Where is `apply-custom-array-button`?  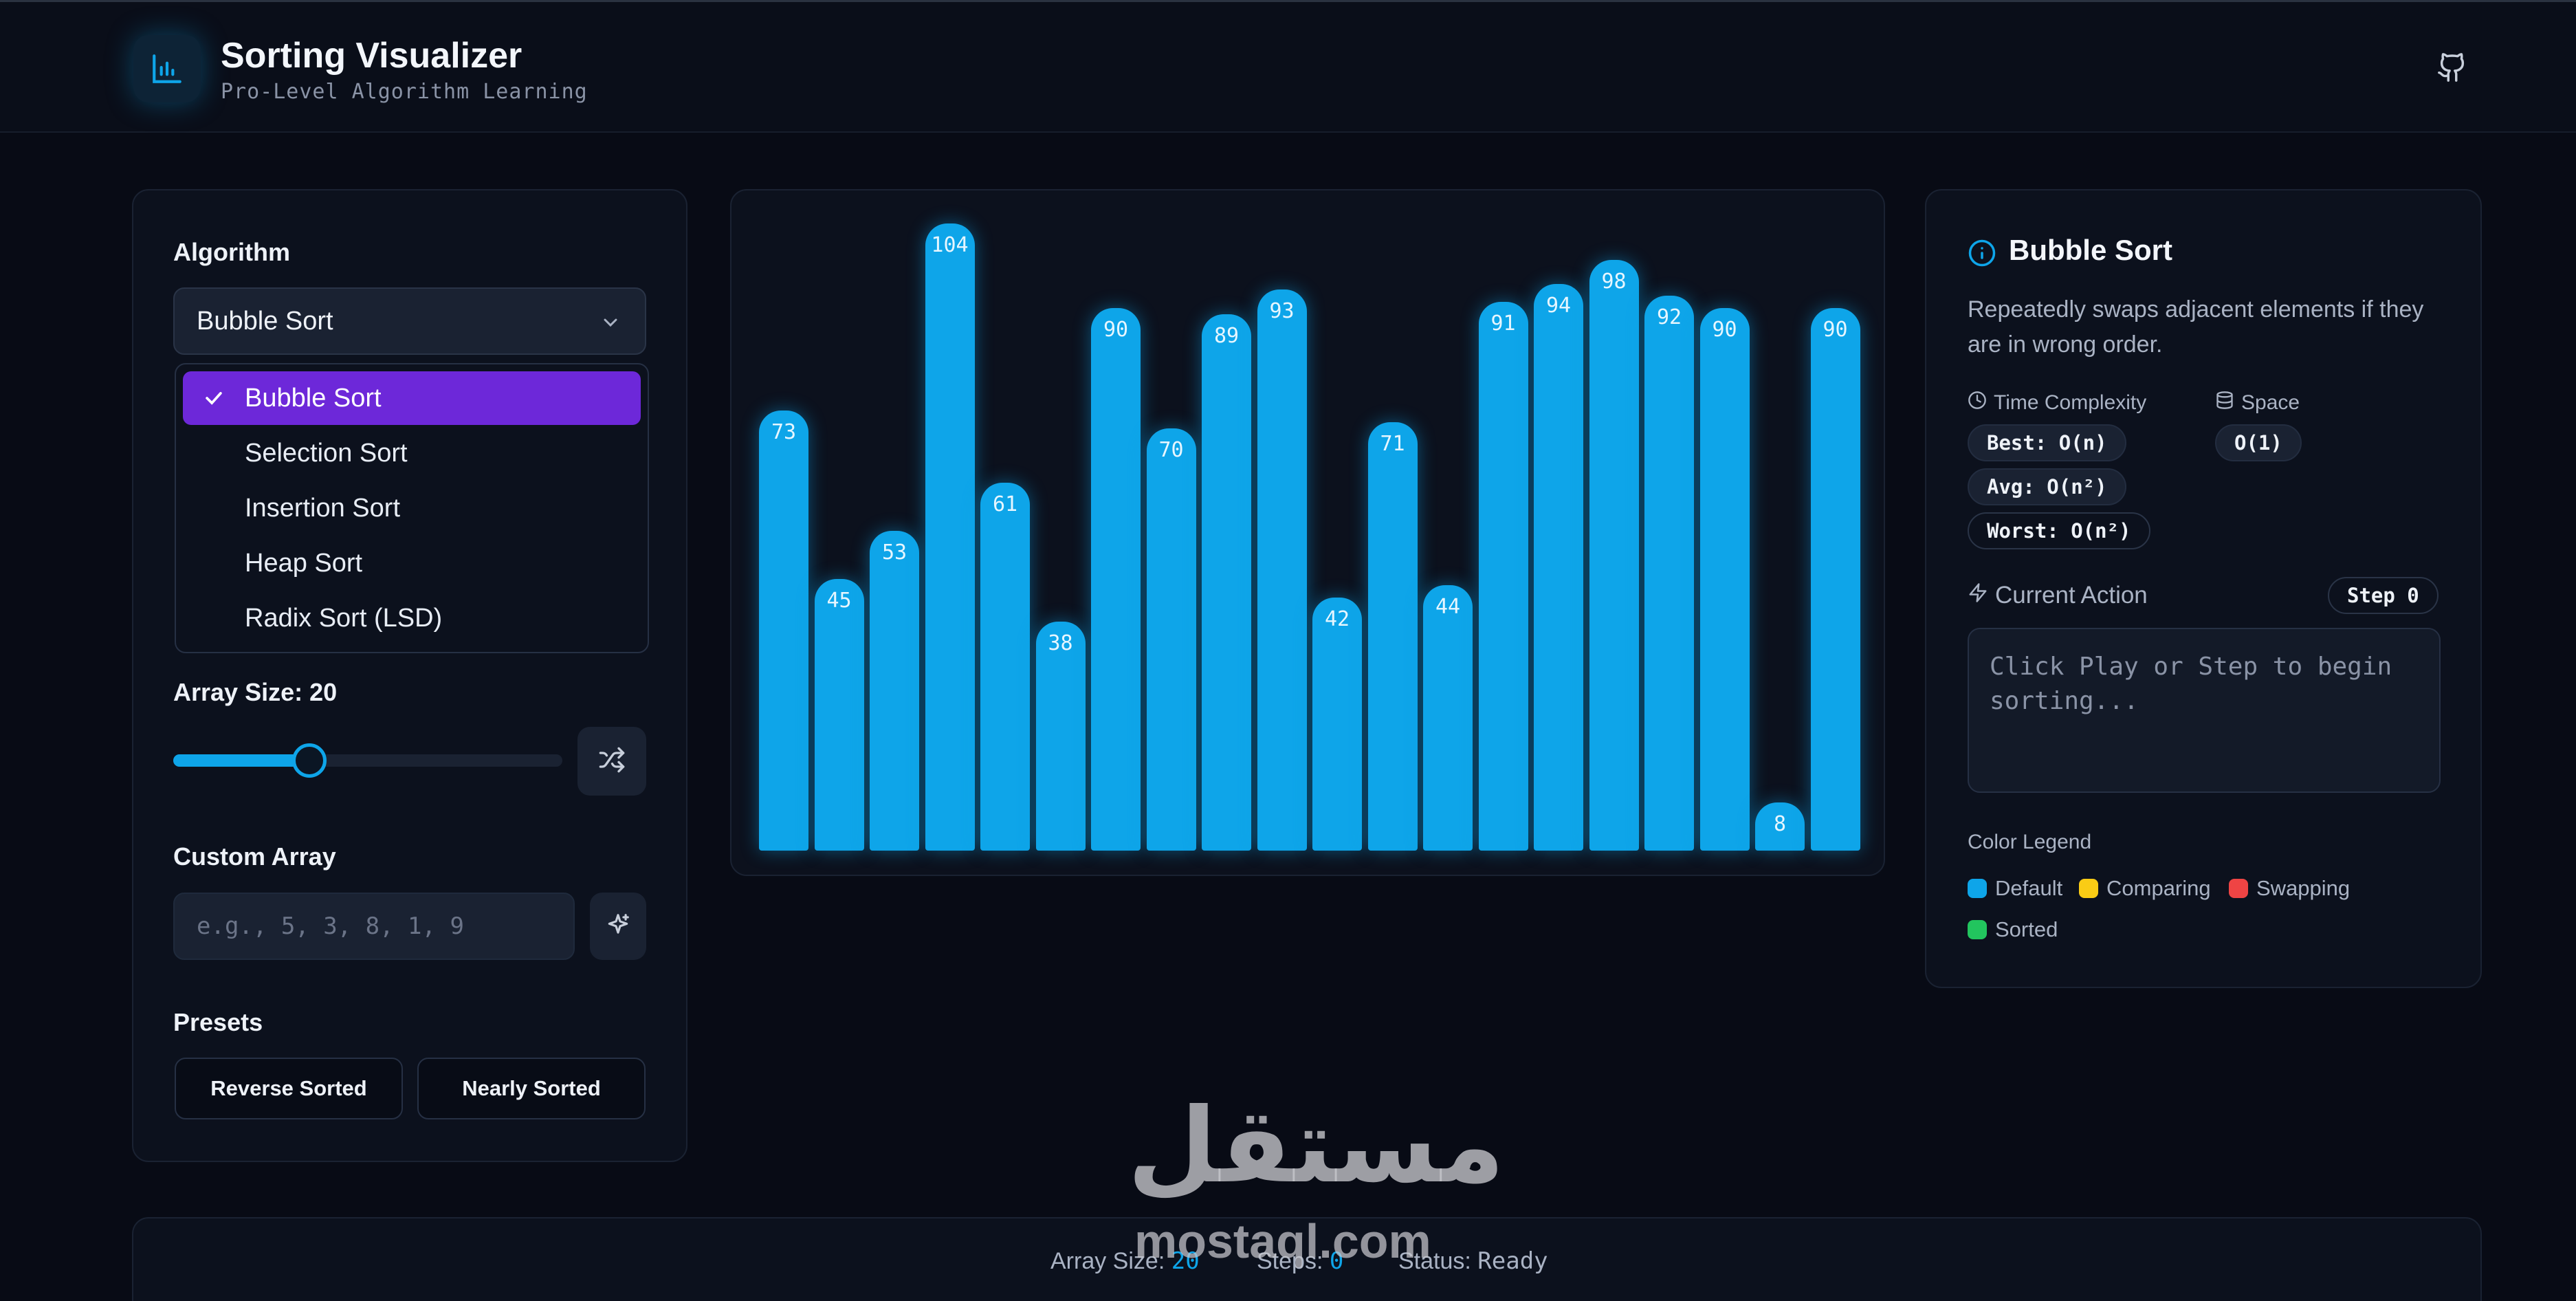
apply-custom-array-button is located at coordinates (618, 926).